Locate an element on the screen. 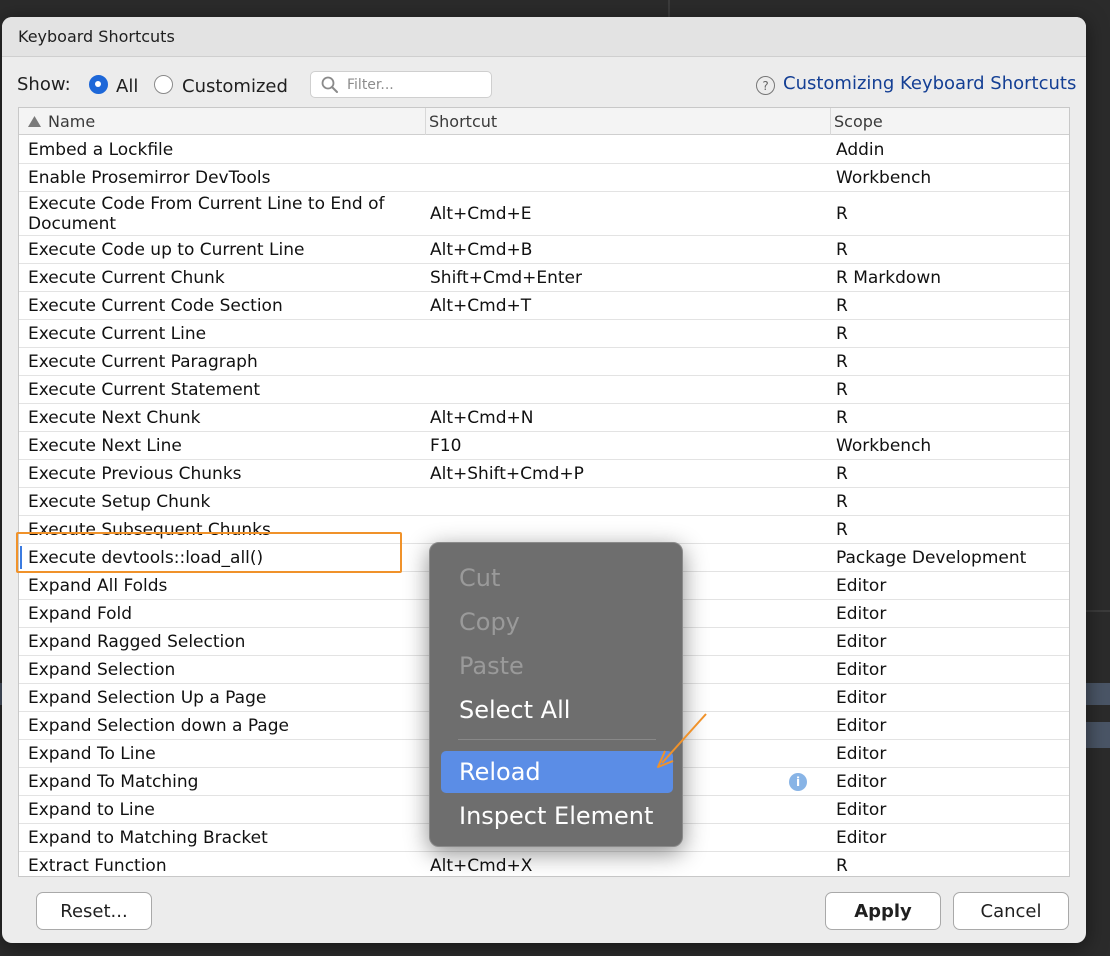 The height and width of the screenshot is (956, 1110). annotation-arrow-icon is located at coordinates (682, 740).